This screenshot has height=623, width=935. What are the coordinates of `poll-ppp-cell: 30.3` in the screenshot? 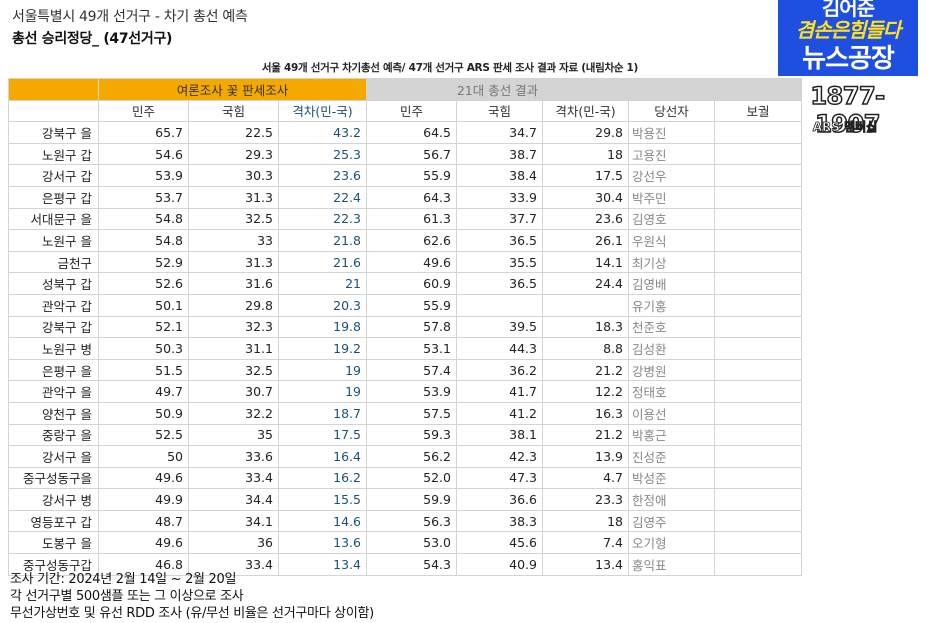 It's located at (233, 175).